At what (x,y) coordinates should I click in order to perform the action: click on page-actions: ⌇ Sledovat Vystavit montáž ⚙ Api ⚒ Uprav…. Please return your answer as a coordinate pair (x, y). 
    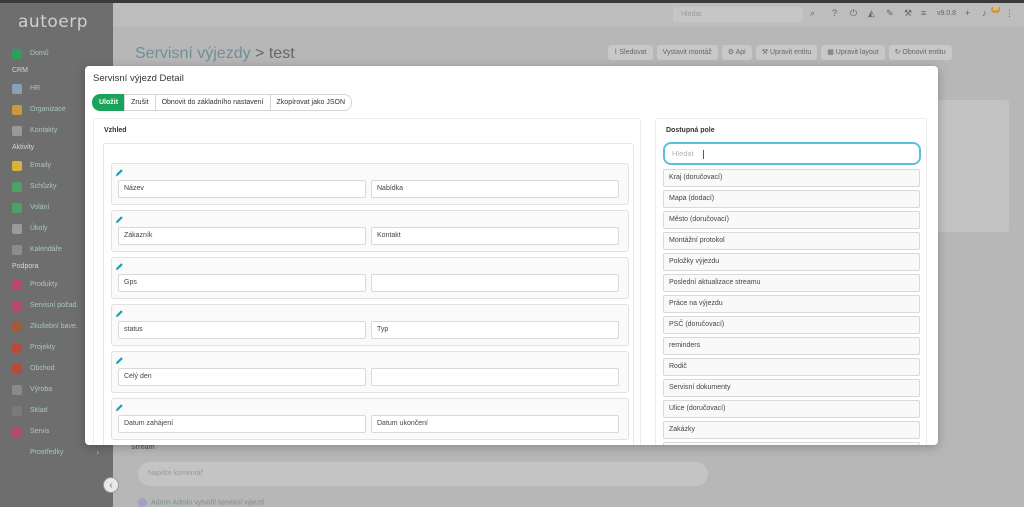
    Looking at the image, I should click on (780, 52).